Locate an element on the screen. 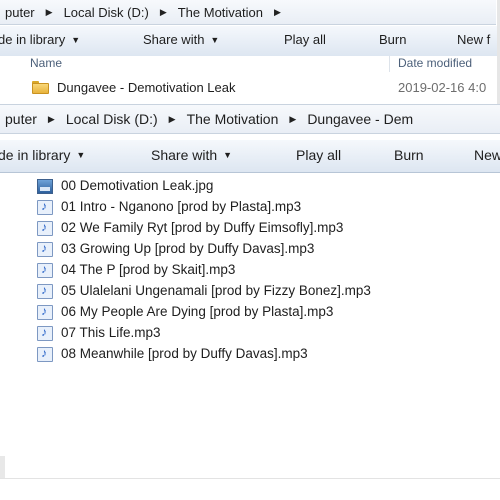 This screenshot has height=500, width=500. status-divider is located at coordinates (250, 478).